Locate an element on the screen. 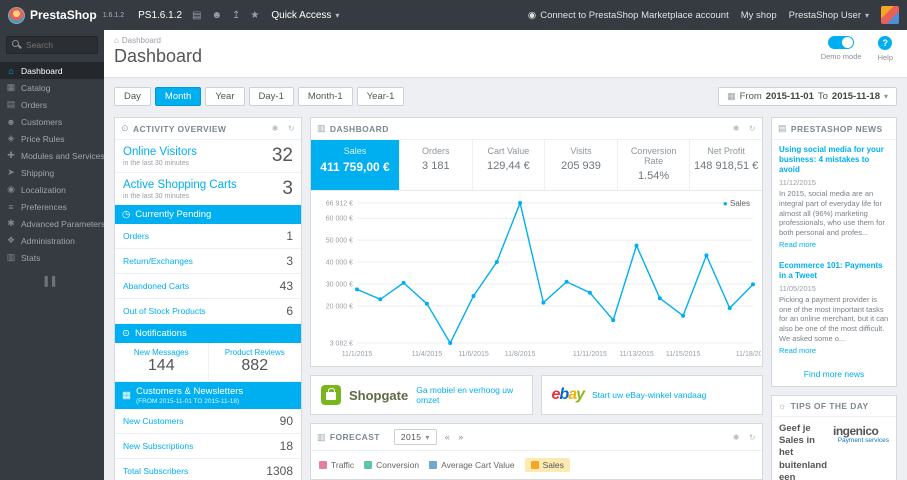 This screenshot has height=480, width=907. sidebar-item-price-rules: ◈ Price Rules is located at coordinates (52, 138).